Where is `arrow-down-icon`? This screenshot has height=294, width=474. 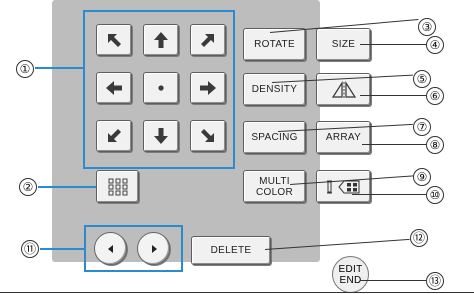
arrow-down-icon is located at coordinates (161, 136).